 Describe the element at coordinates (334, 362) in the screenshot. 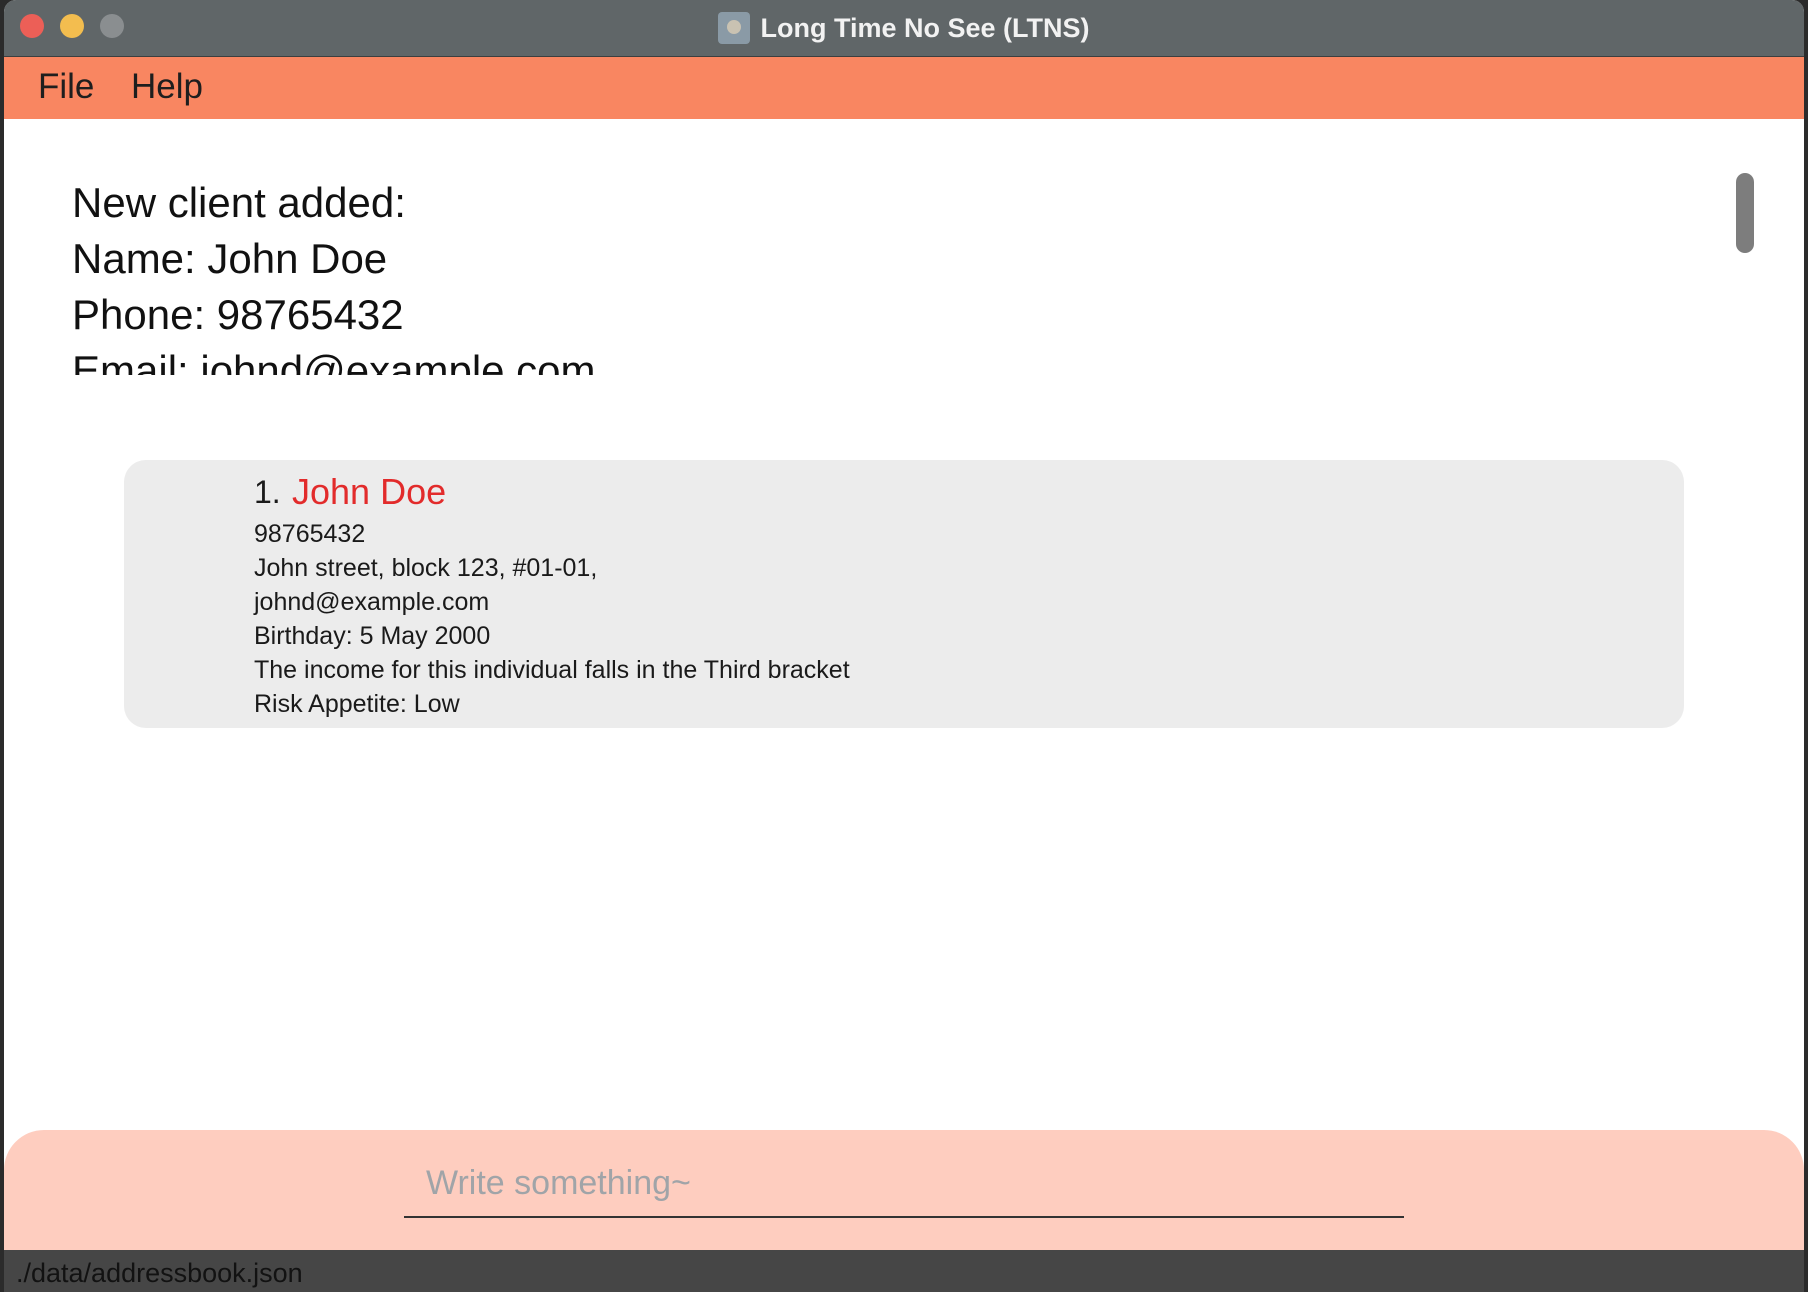

I see `result-line: Email: johnd@example.com` at that location.